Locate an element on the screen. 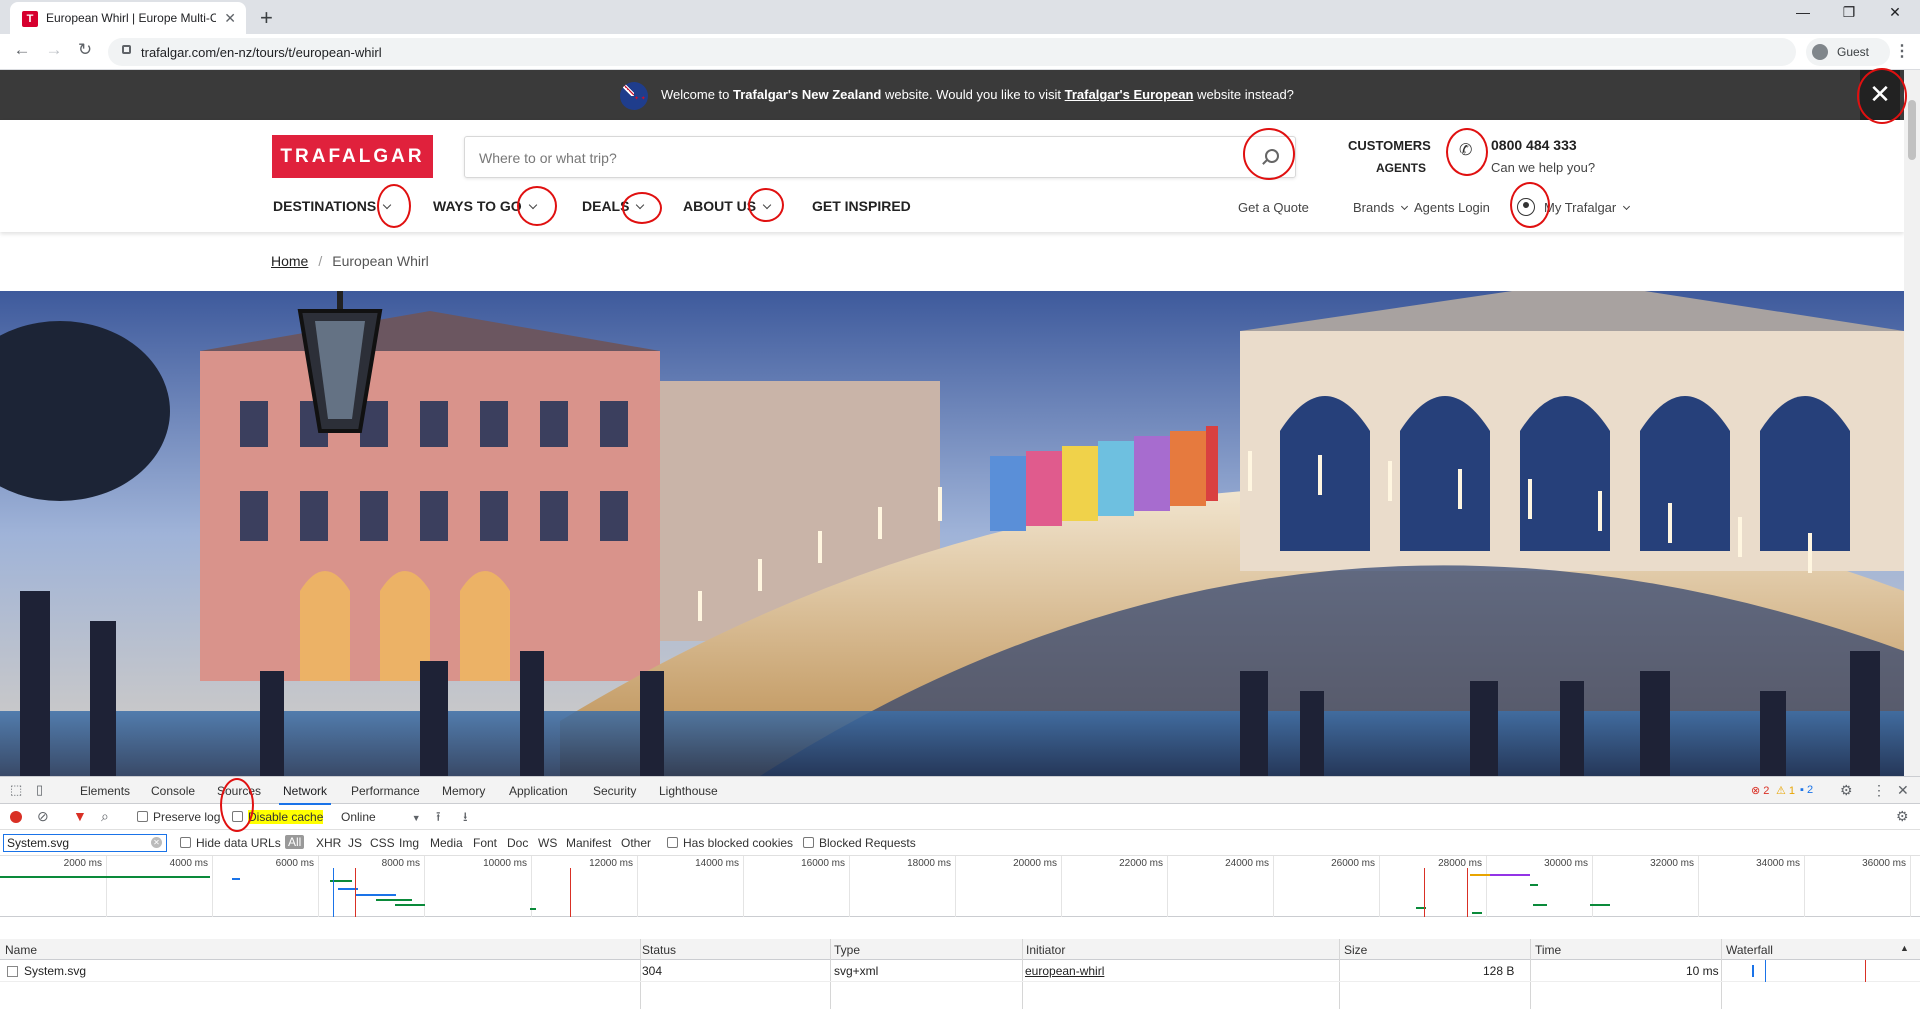  type-filter-doc: Doc is located at coordinates (517, 843).